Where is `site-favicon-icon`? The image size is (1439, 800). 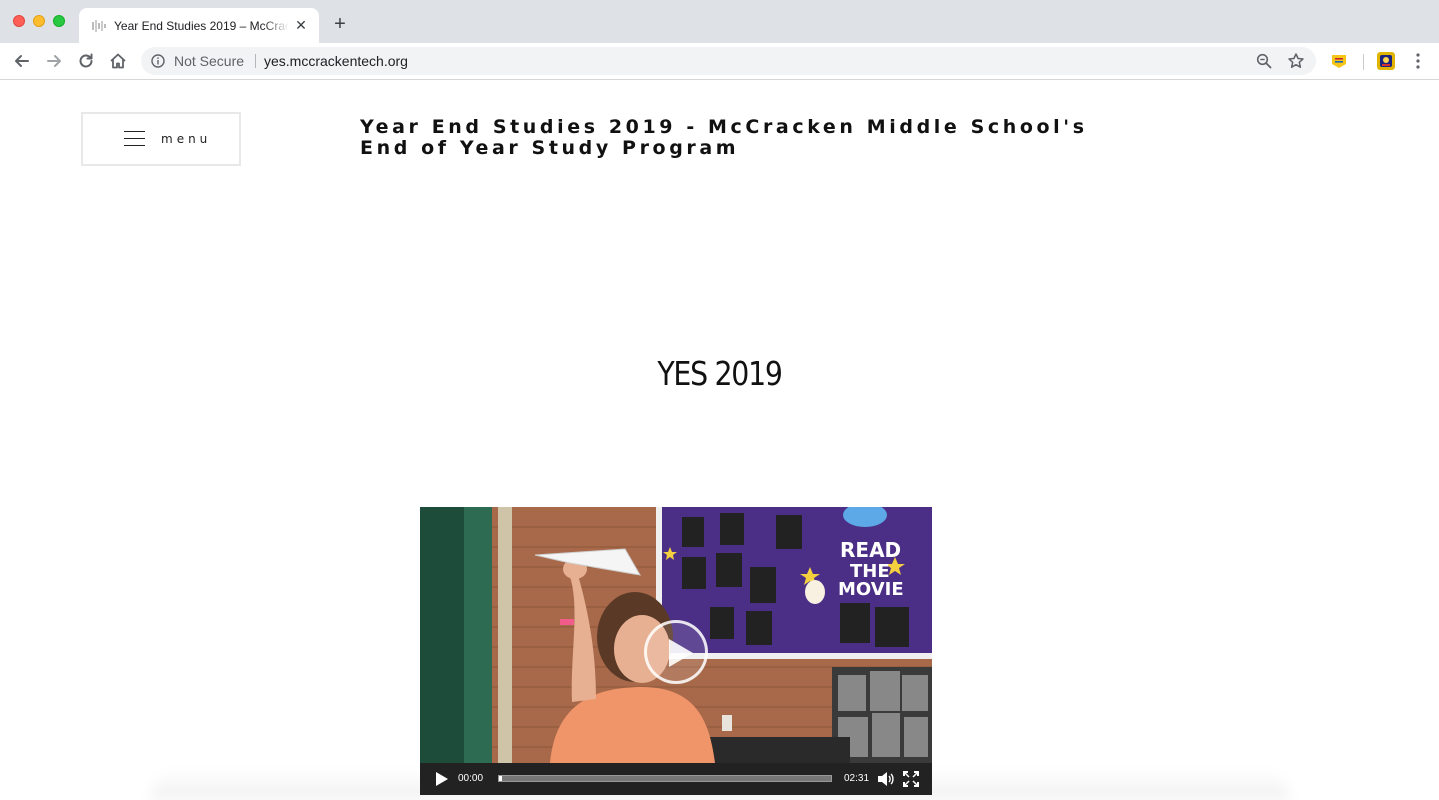
site-favicon-icon is located at coordinates (99, 26).